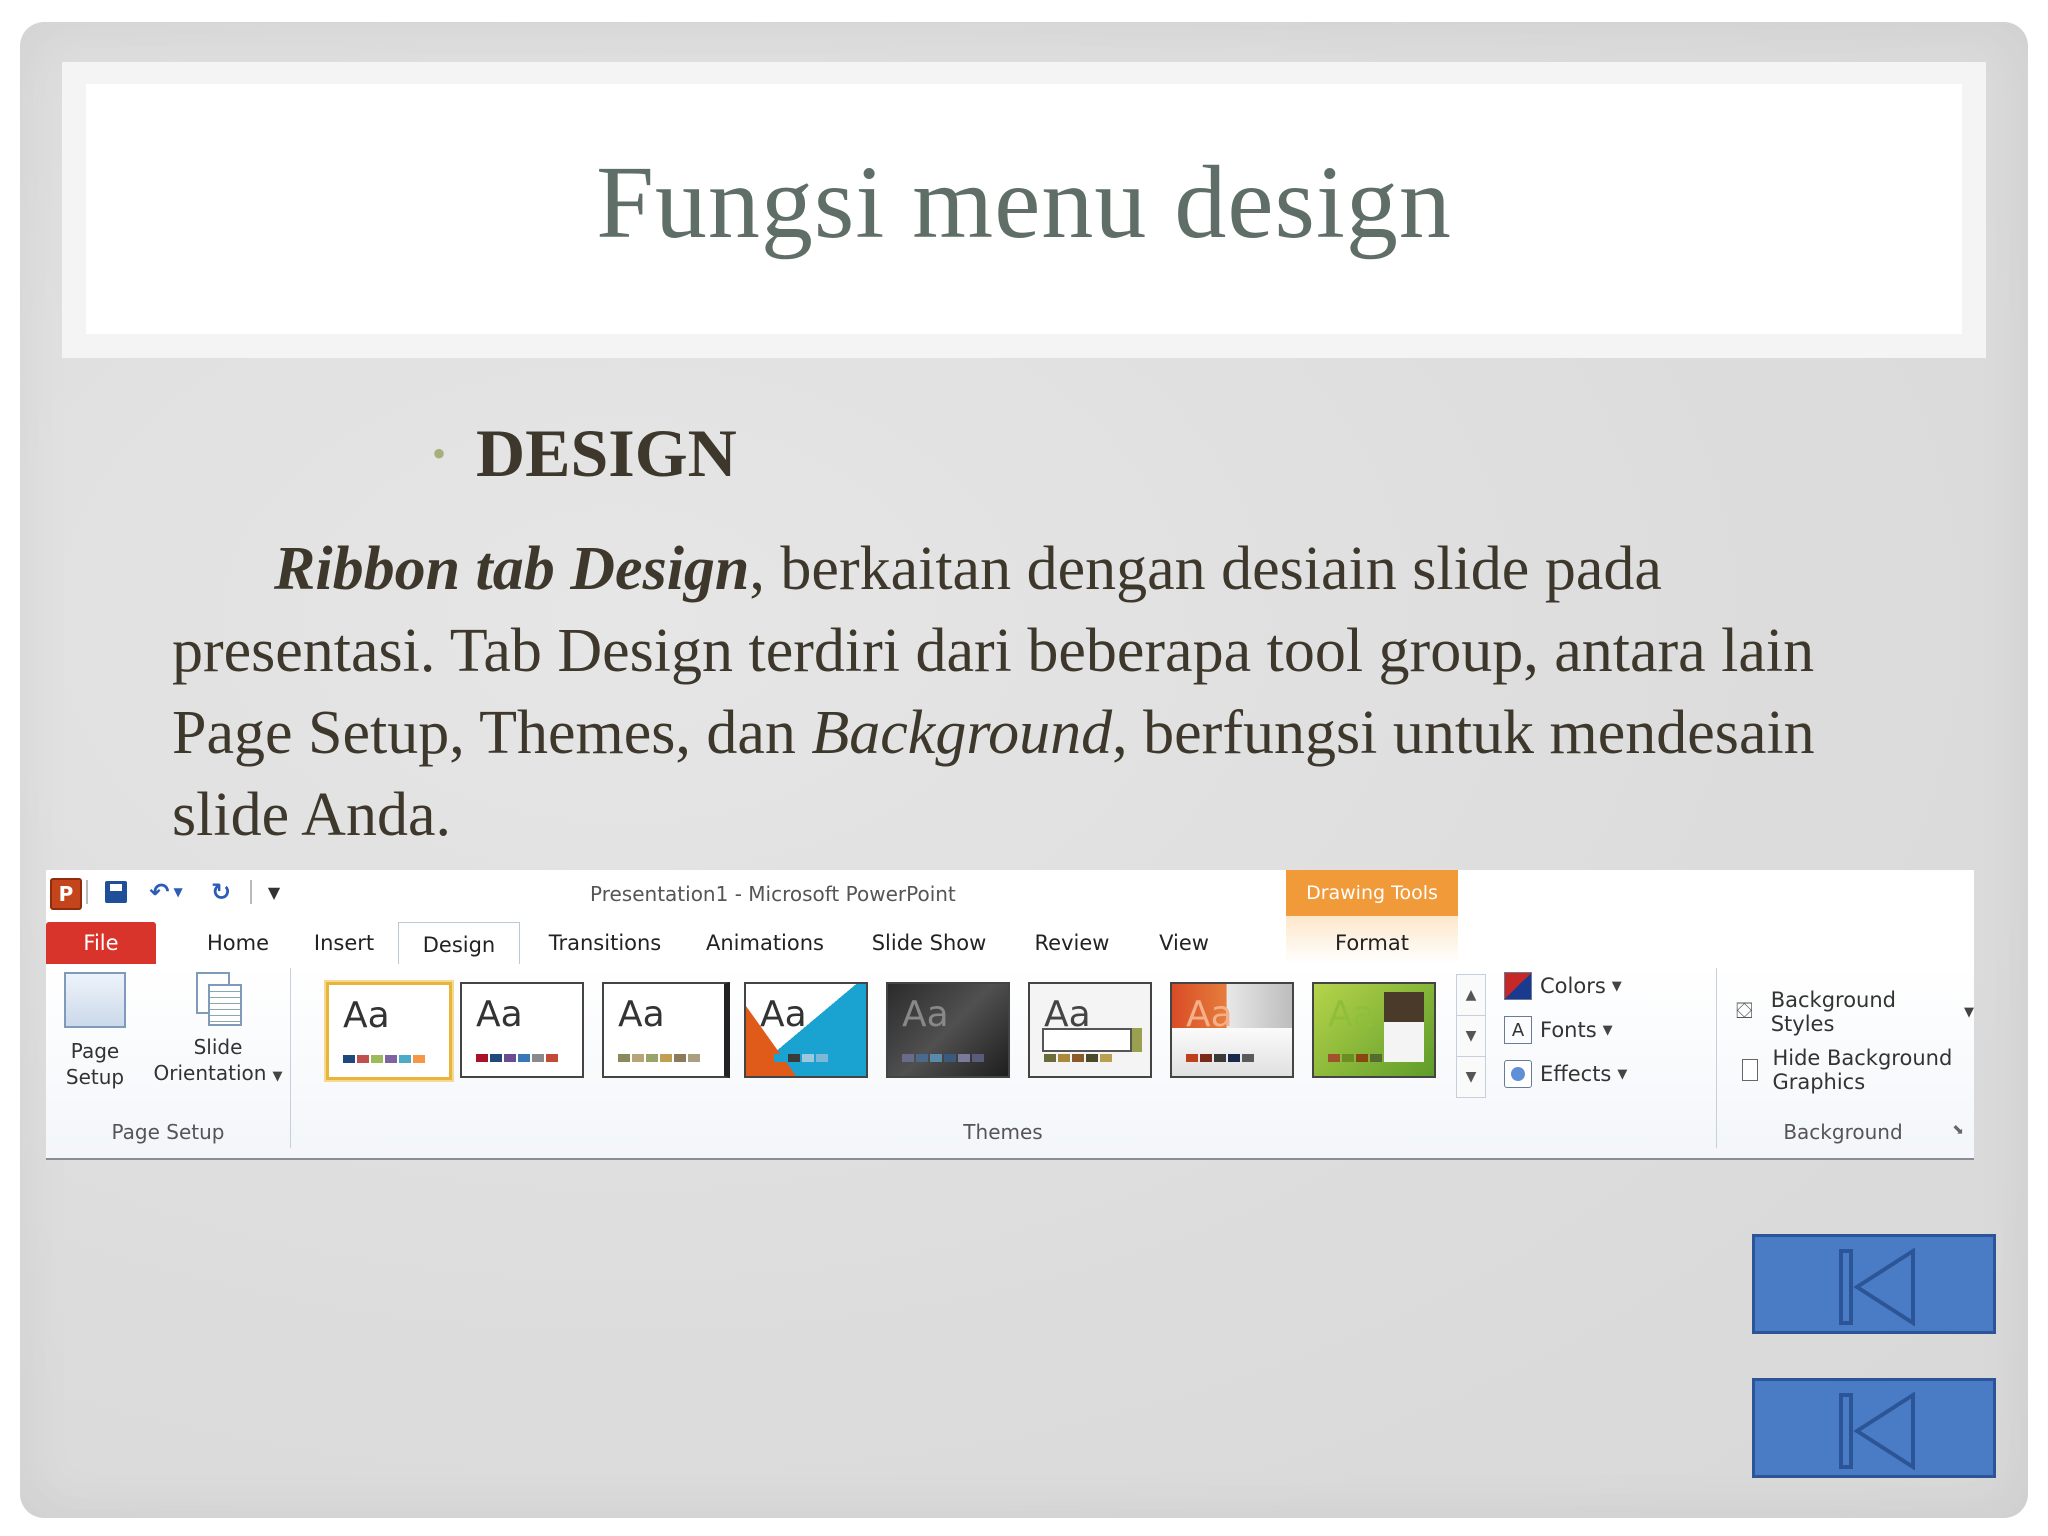 Image resolution: width=2048 pixels, height=1536 pixels. I want to click on scroll-up-icon: ▲, so click(1471, 995).